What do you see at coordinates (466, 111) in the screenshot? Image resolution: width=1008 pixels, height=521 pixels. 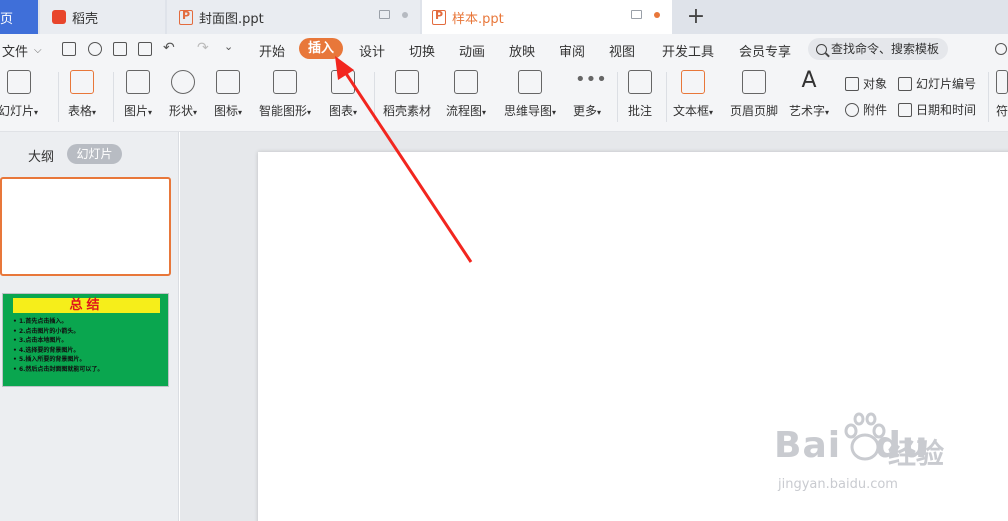 I see `flowchart-label: 流程图▾` at bounding box center [466, 111].